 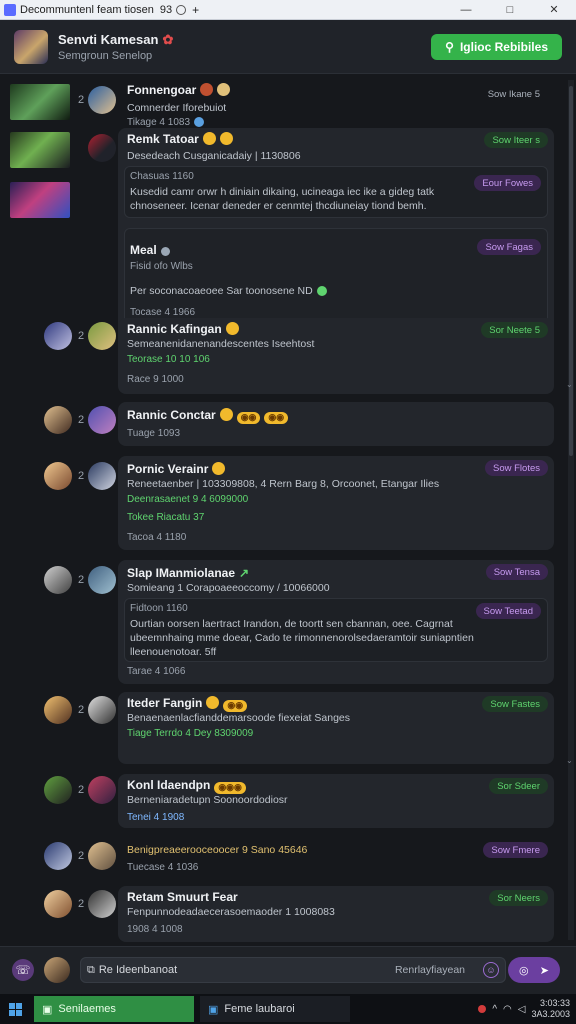 I want to click on title-bar: Decommuntenl feam tiosen 93 + — □ ✕, so click(x=288, y=10).